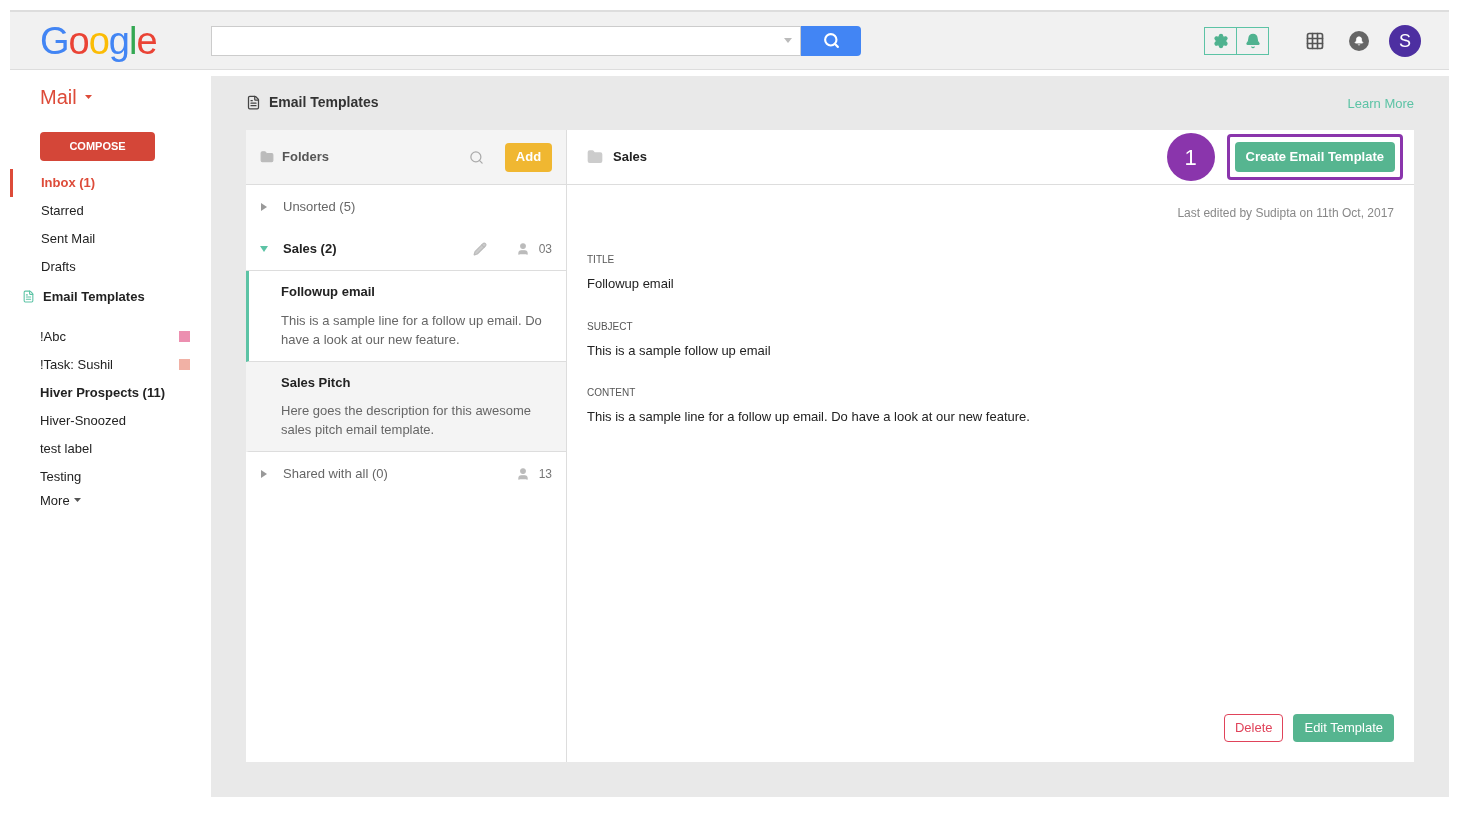 This screenshot has width=1459, height=814. Describe the element at coordinates (612, 393) in the screenshot. I see `field-label: CONTENT` at that location.